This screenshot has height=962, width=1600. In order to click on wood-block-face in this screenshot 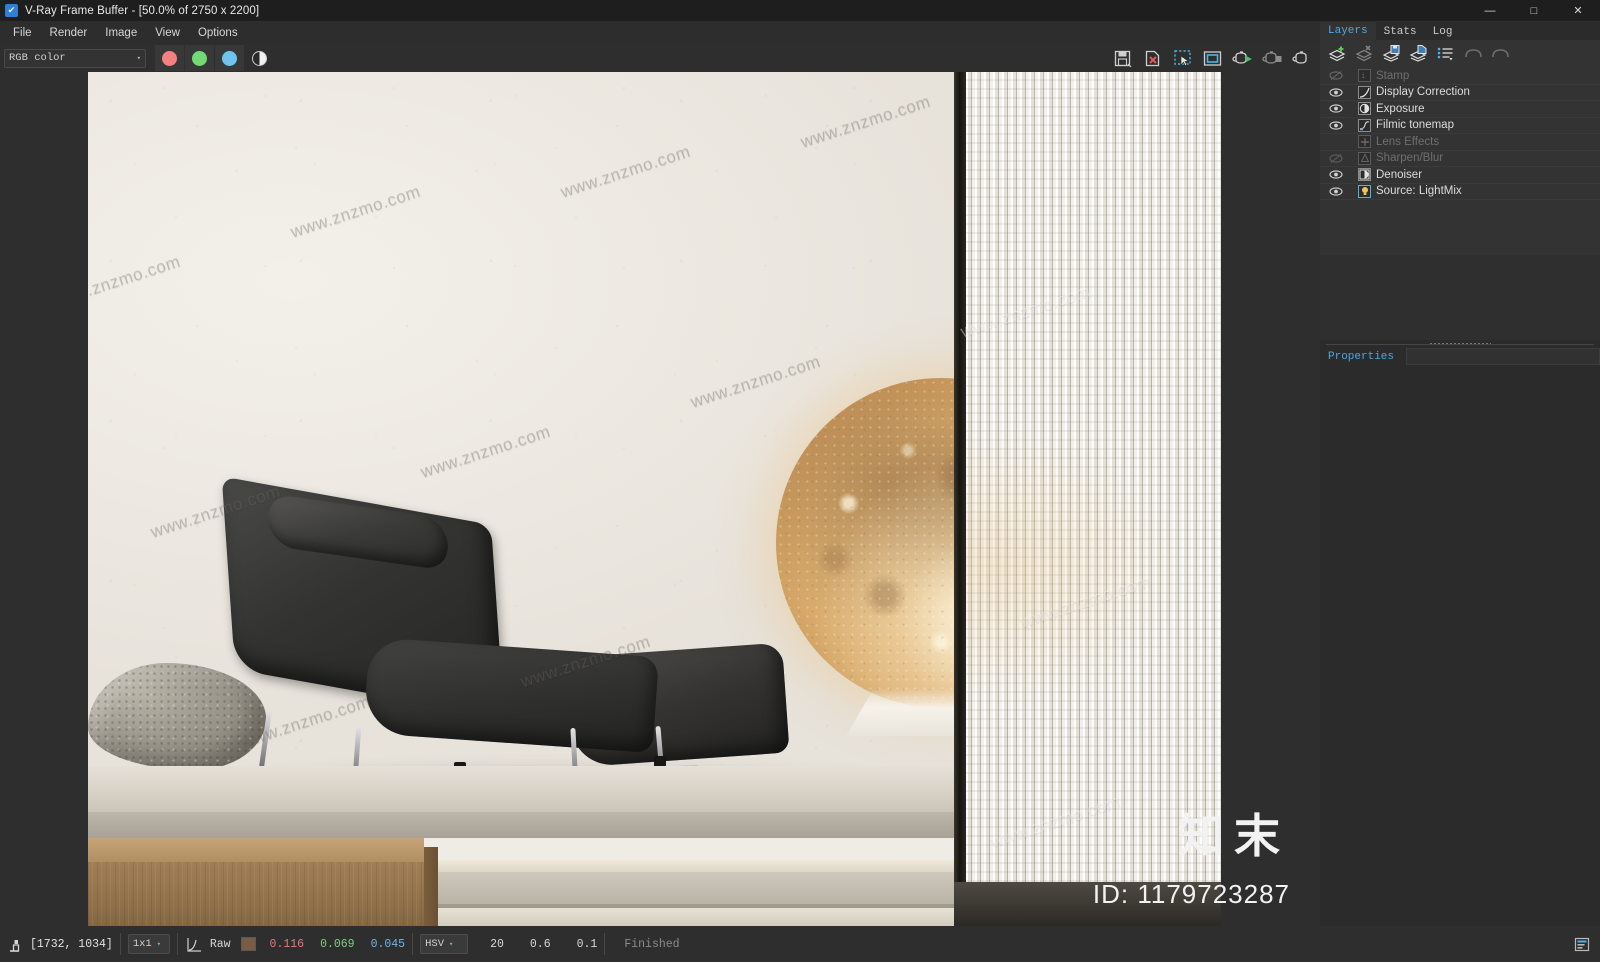, I will do `click(256, 894)`.